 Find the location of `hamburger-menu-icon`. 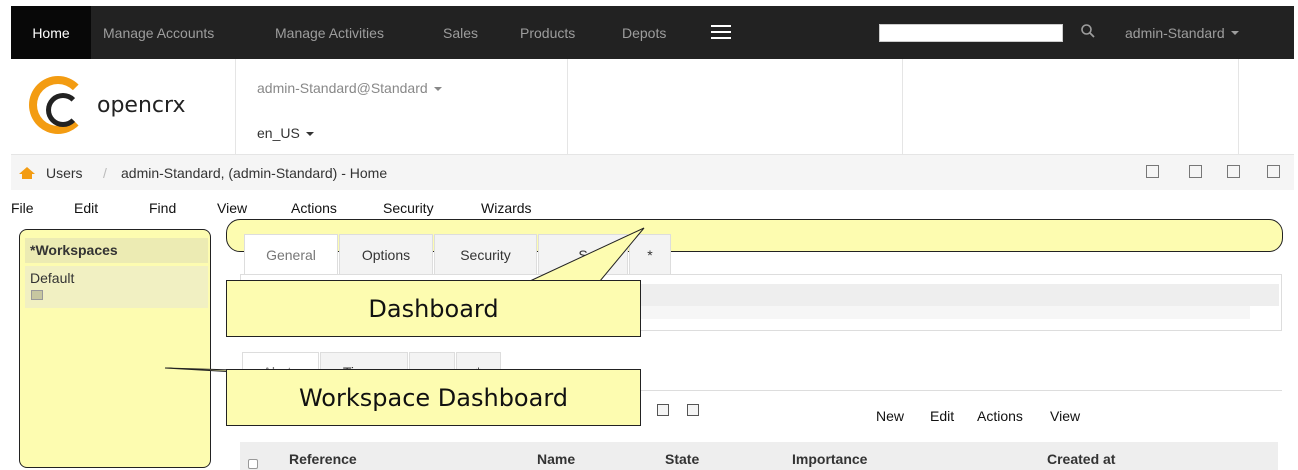

hamburger-menu-icon is located at coordinates (721, 32).